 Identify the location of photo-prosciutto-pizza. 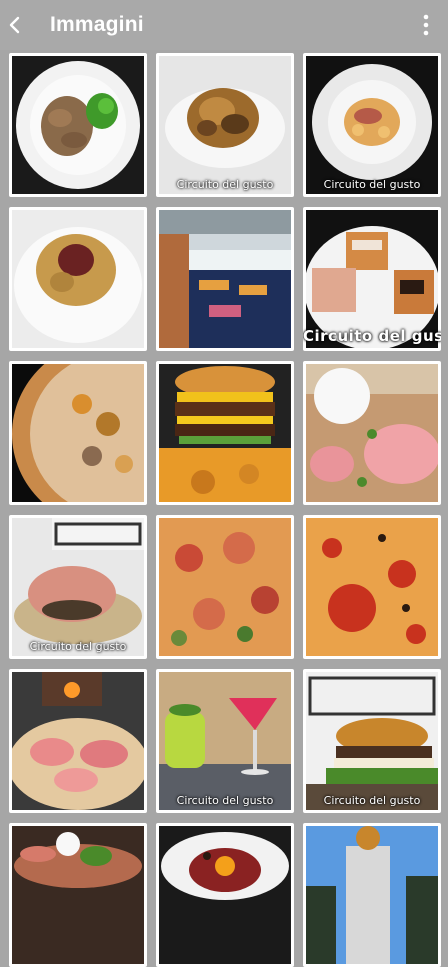
(78, 587).